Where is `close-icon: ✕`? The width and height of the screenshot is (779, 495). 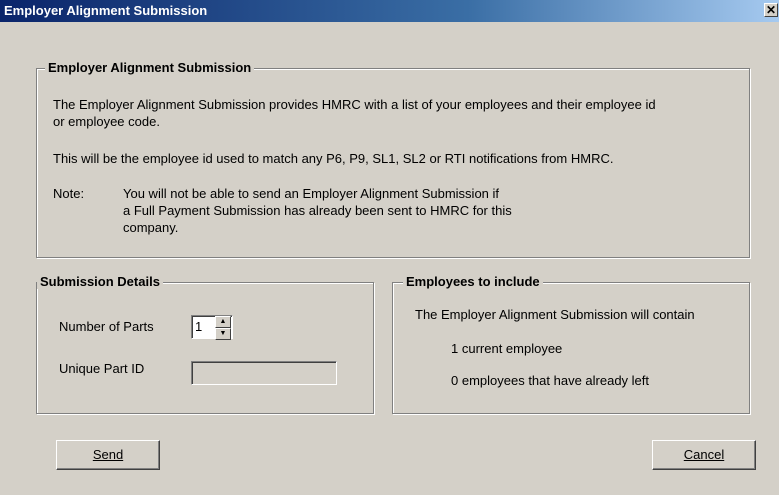 close-icon: ✕ is located at coordinates (771, 10).